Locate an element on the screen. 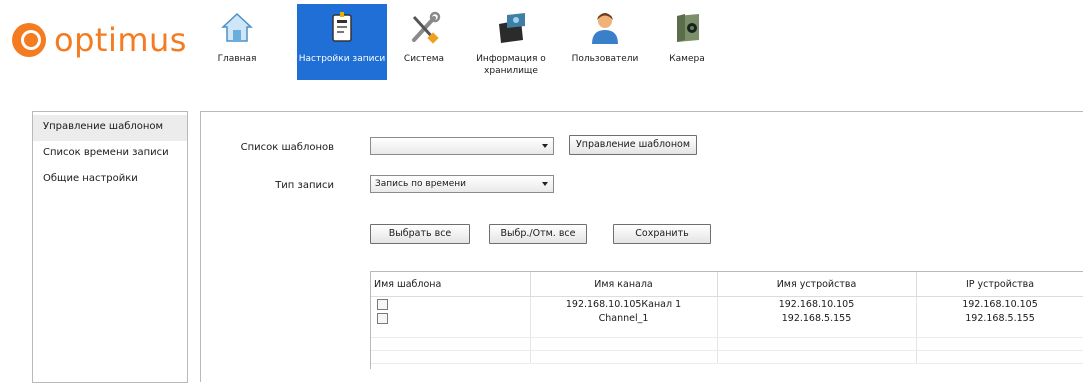  save-button: Сохранить is located at coordinates (662, 234).